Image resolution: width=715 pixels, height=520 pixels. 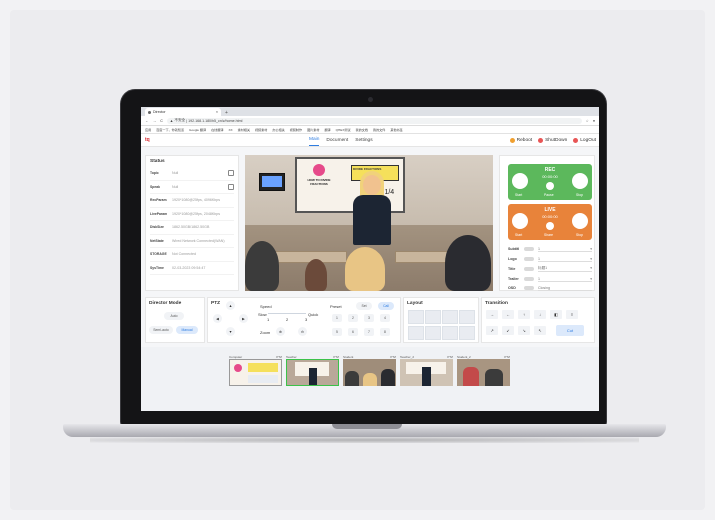 I want to click on wipe-right-icon: →, so click(x=492, y=314).